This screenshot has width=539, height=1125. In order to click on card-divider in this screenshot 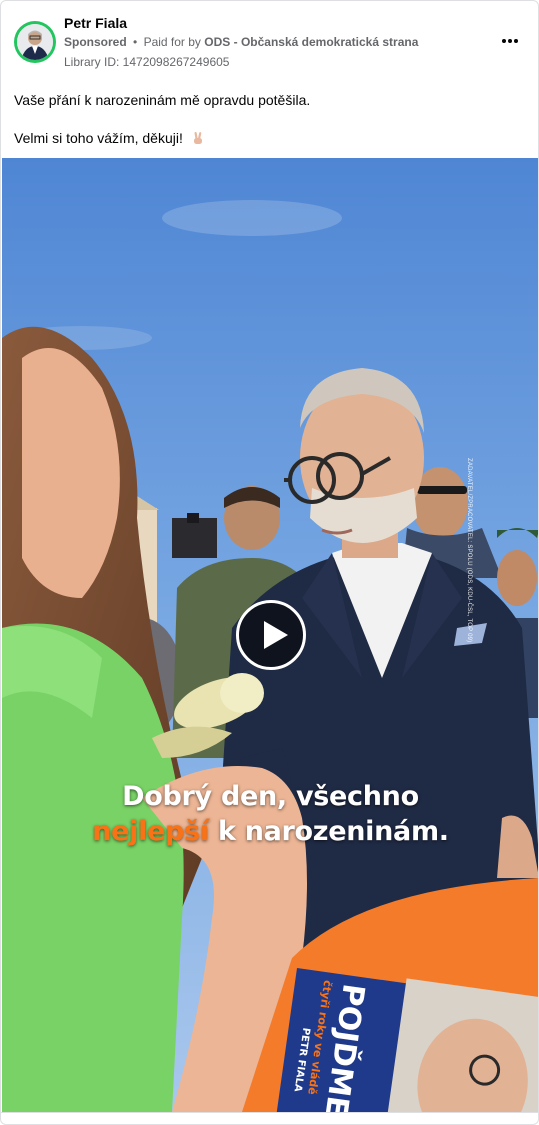, I will do `click(269, 1112)`.